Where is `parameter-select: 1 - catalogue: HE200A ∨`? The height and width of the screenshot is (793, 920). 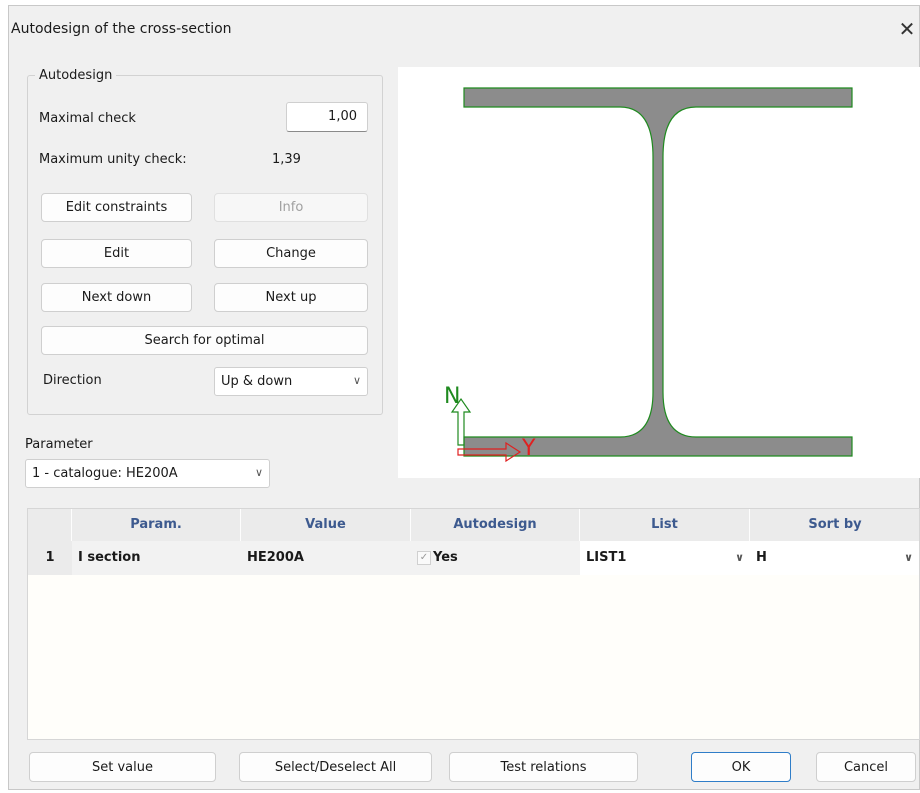 parameter-select: 1 - catalogue: HE200A ∨ is located at coordinates (147, 473).